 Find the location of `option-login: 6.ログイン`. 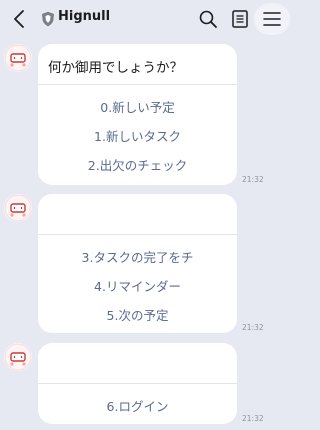

option-login: 6.ログイン is located at coordinates (137, 406).